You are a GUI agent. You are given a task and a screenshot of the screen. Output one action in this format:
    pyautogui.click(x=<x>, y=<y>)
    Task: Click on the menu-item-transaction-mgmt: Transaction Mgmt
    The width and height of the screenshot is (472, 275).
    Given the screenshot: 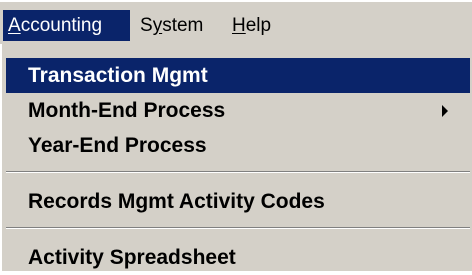 What is the action you would take?
    pyautogui.click(x=238, y=75)
    